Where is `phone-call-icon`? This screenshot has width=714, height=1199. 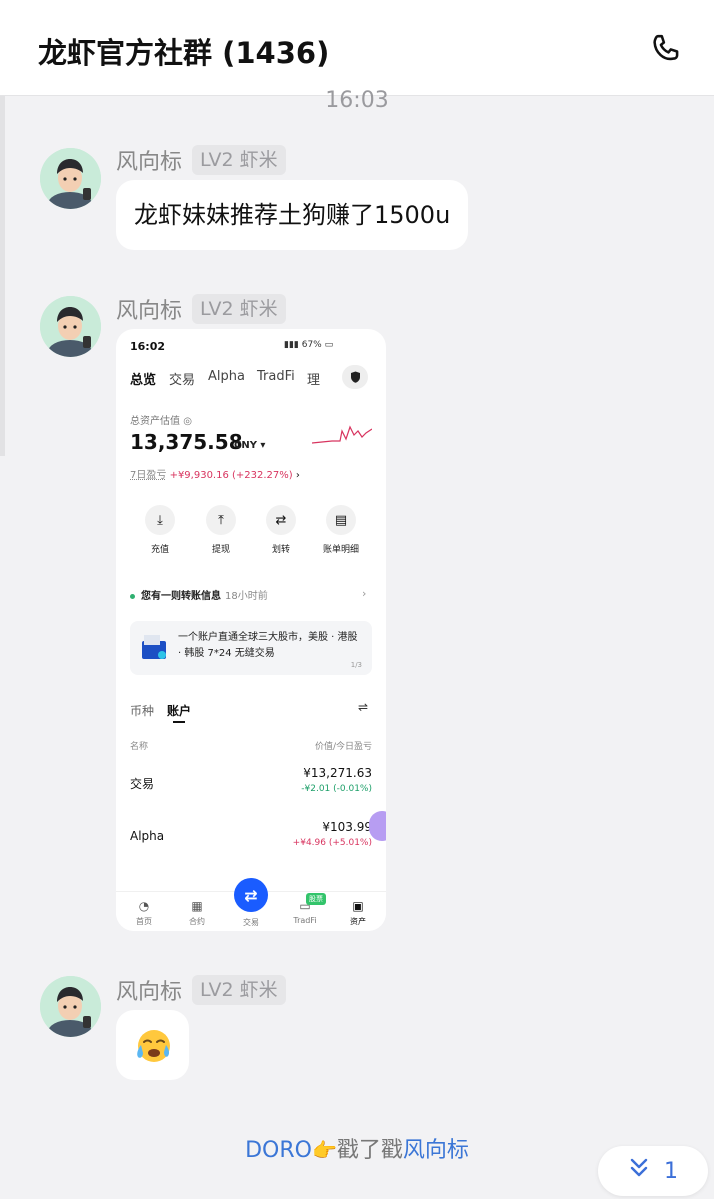
phone-call-icon is located at coordinates (666, 50).